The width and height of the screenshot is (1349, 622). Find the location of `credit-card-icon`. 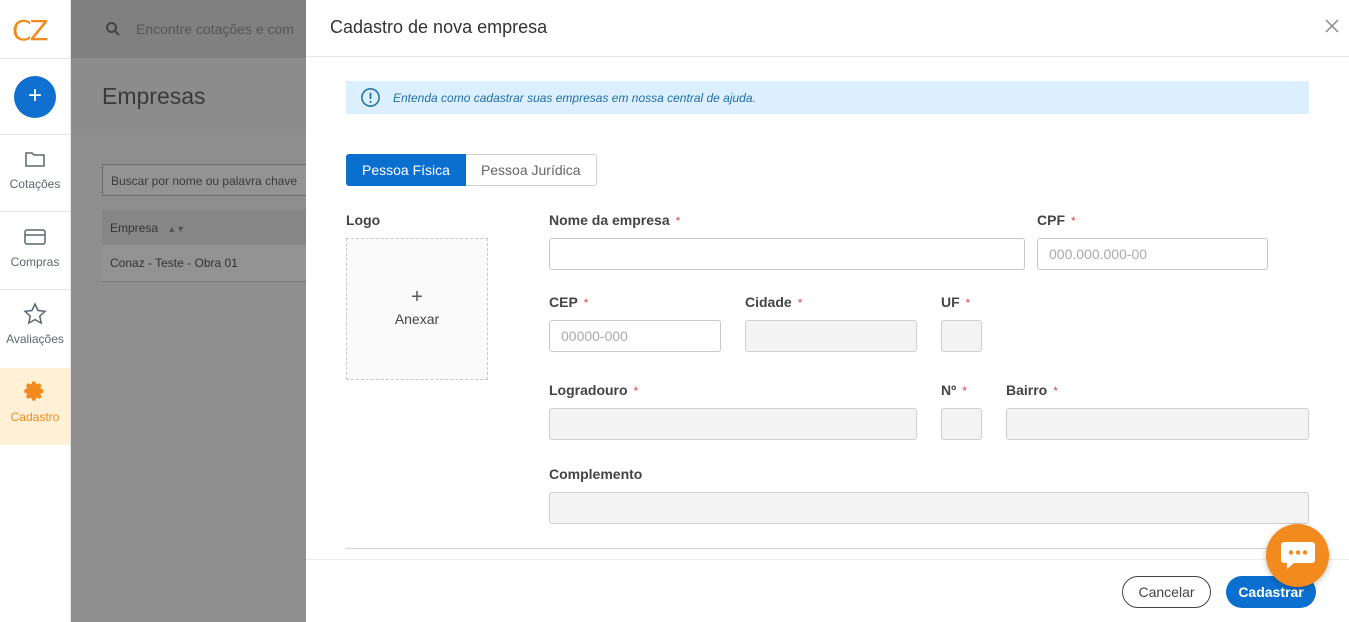

credit-card-icon is located at coordinates (35, 237).